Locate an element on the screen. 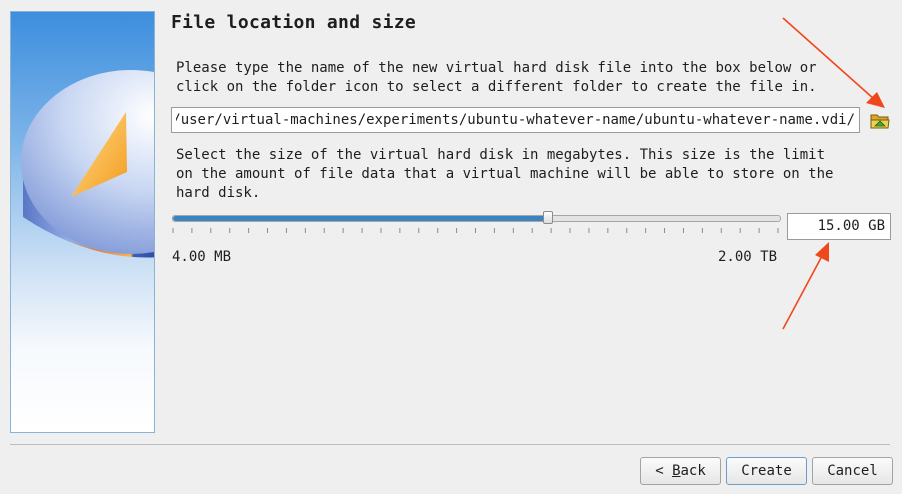 This screenshot has height=494, width=902. size-max-label: 2.00 TB is located at coordinates (748, 257).